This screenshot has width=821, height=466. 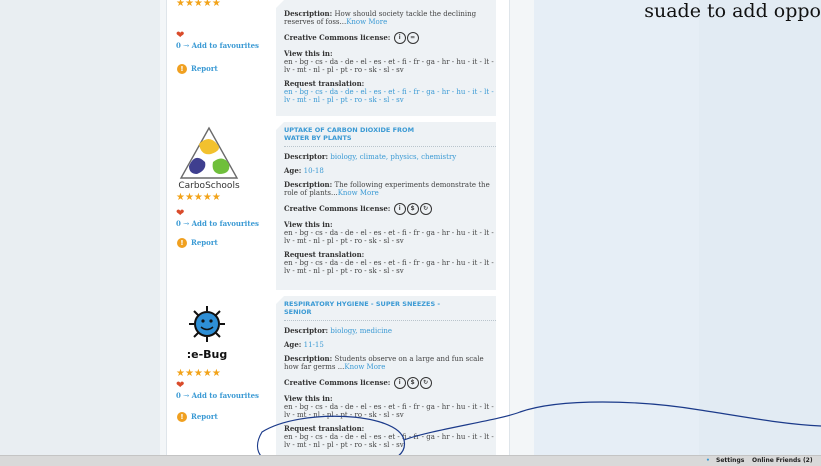 I want to click on age-link: 11-15, so click(x=314, y=345).